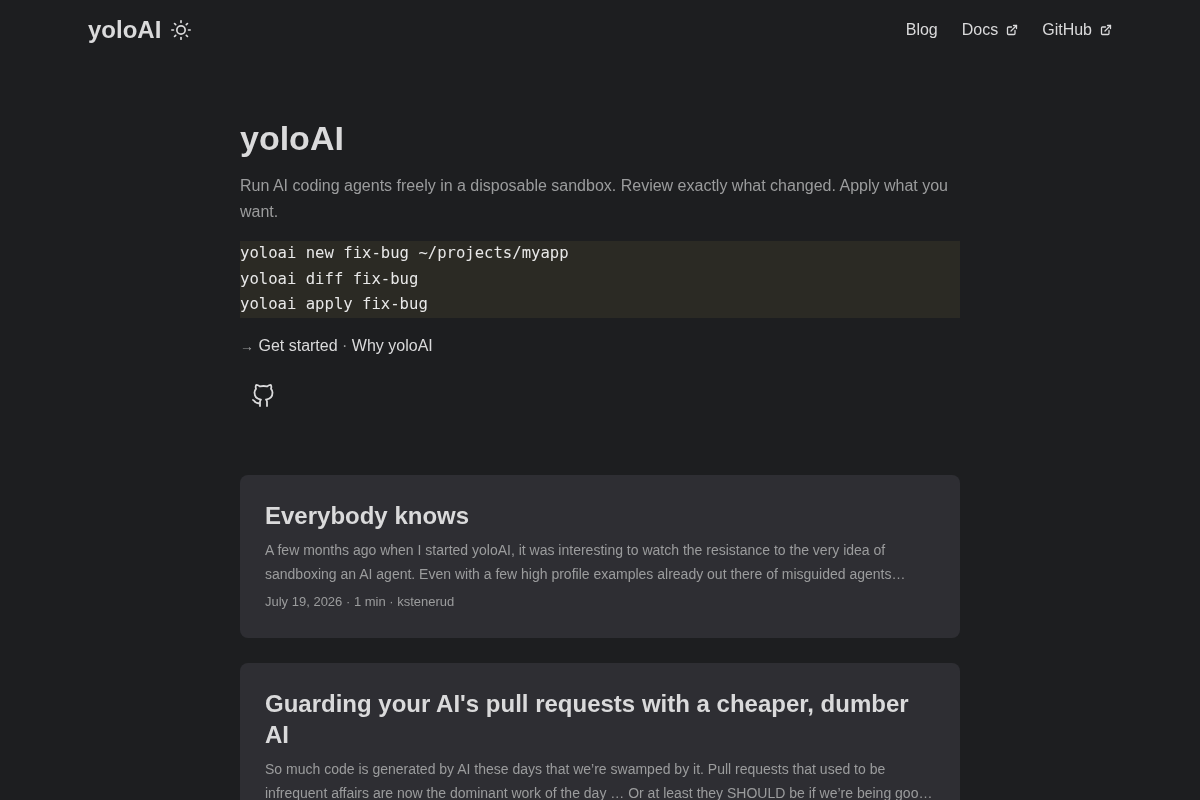 This screenshot has height=800, width=1200. What do you see at coordinates (360, 601) in the screenshot?
I see `post-meta: July 19, 2026 · 1 min · kstenerud` at bounding box center [360, 601].